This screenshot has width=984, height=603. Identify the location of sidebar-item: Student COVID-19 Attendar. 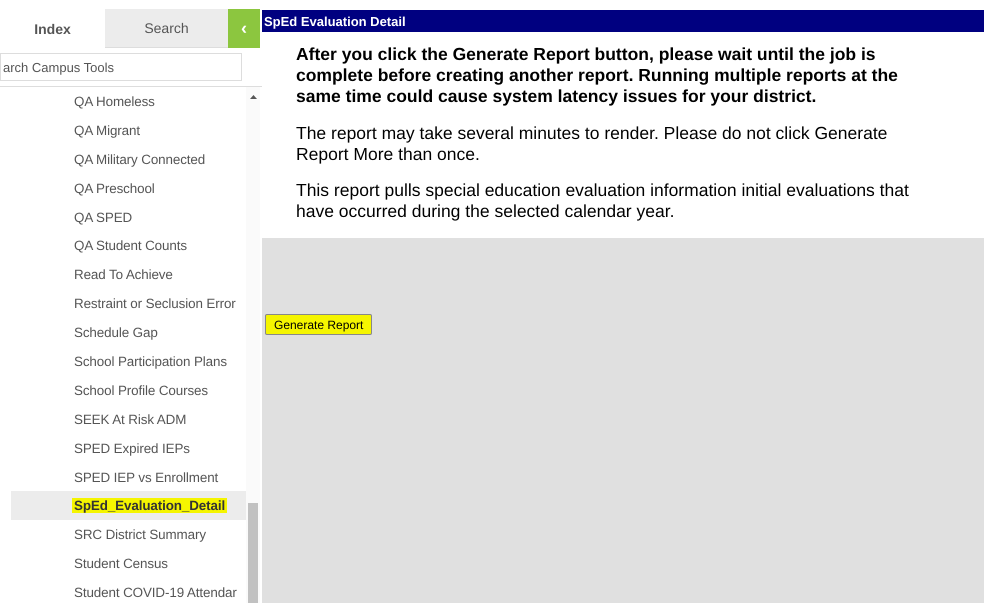
(128, 590).